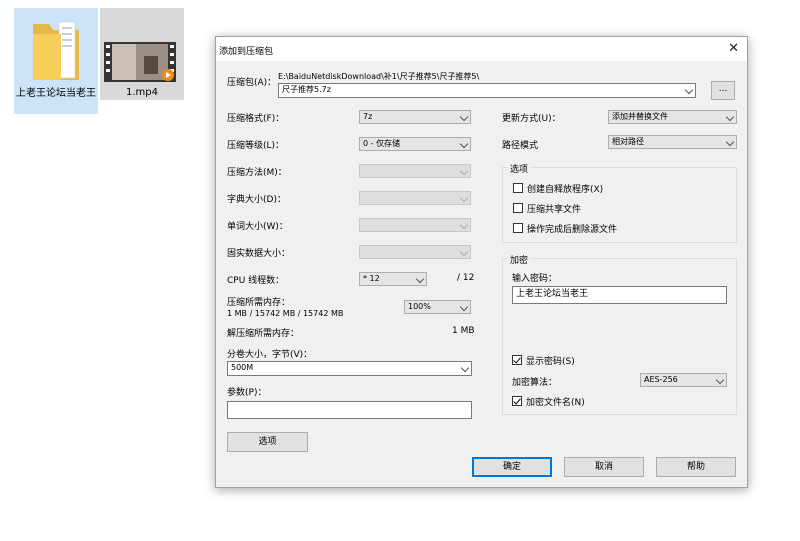  What do you see at coordinates (661, 379) in the screenshot?
I see `enc-method-value: AES-256` at bounding box center [661, 379].